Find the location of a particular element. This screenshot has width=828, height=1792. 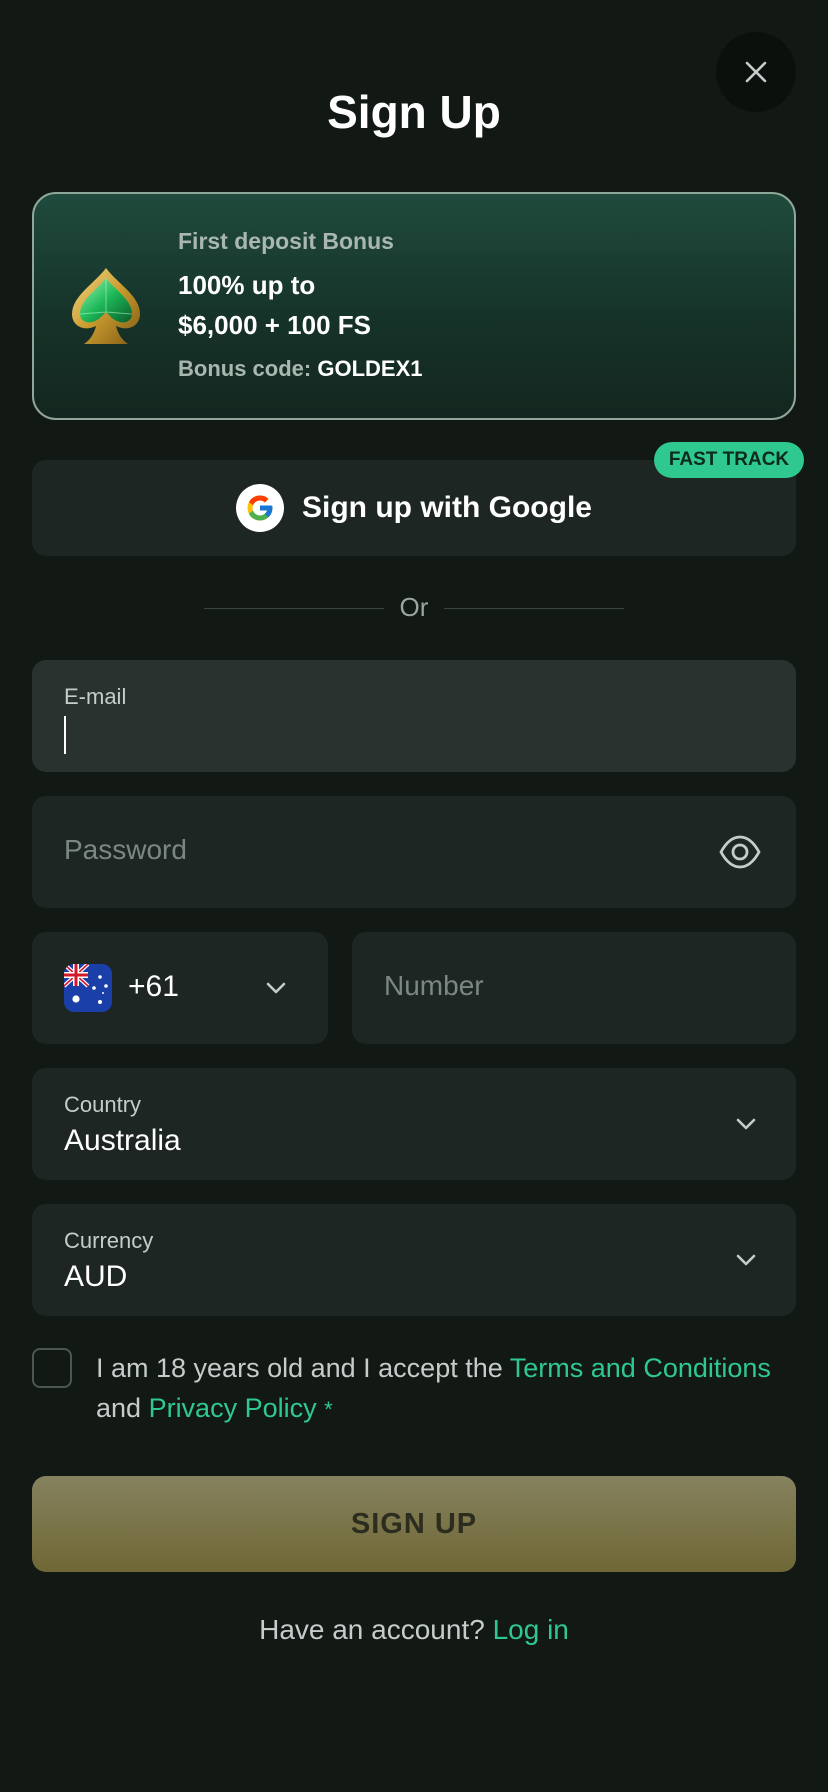

page-title: Sign Up is located at coordinates (414, 112).